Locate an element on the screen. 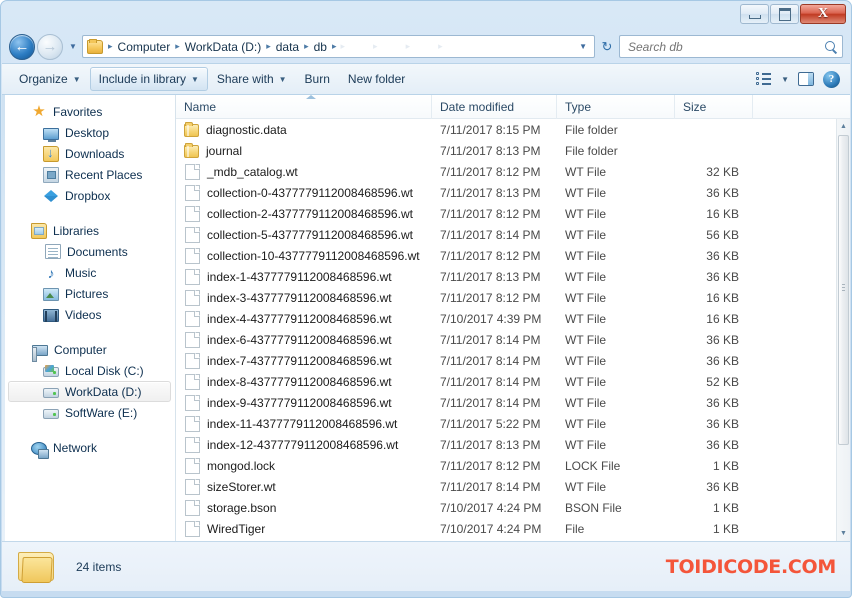  nav-group-network: Network is located at coordinates (88, 448).